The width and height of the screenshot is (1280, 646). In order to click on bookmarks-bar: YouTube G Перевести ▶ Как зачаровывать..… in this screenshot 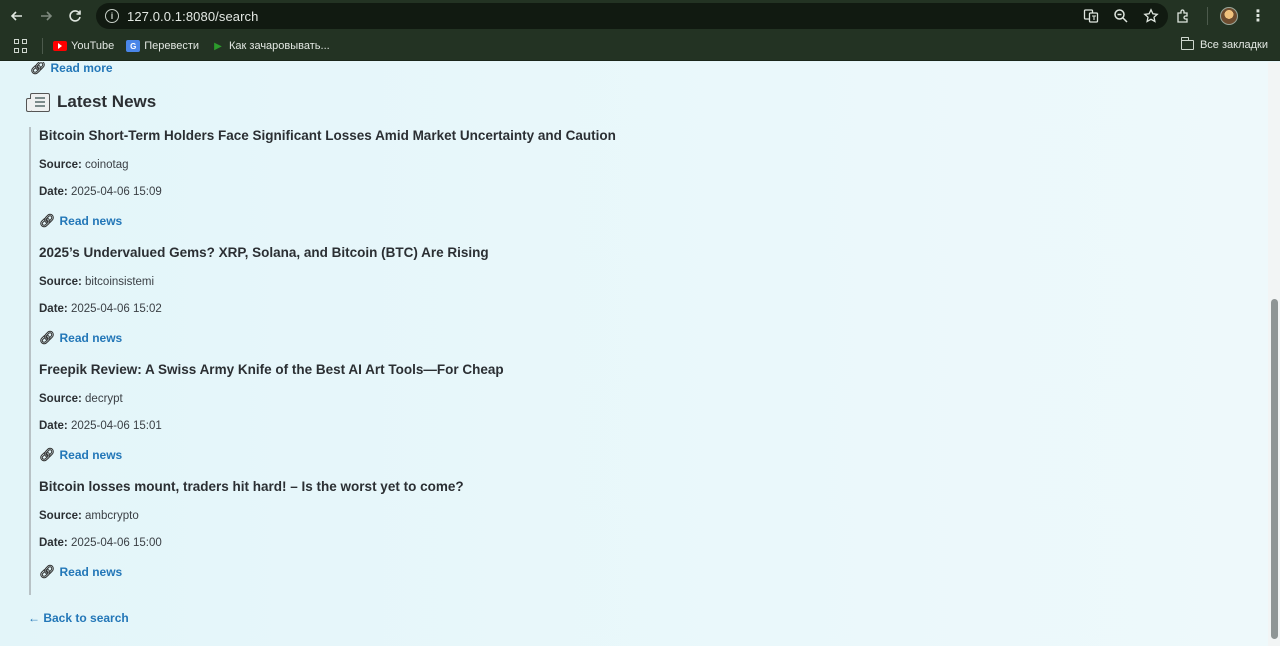, I will do `click(640, 46)`.